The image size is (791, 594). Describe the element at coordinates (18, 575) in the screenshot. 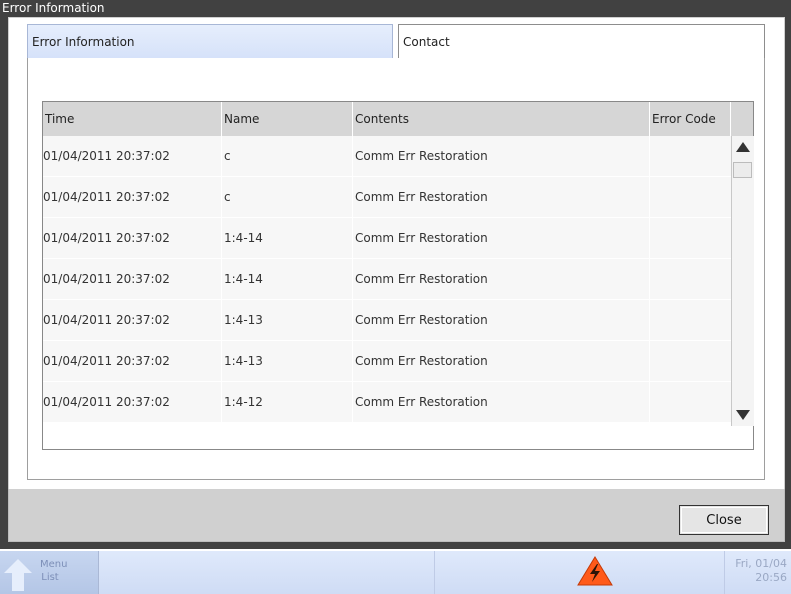

I see `arrow-up-icon` at that location.